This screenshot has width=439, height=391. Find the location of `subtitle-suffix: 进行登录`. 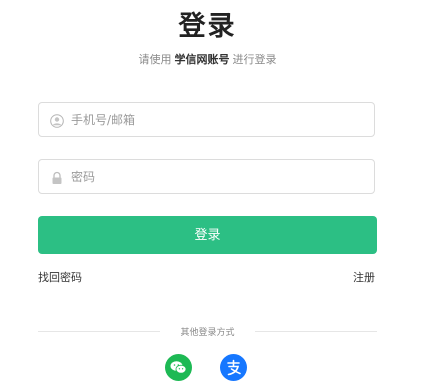

subtitle-suffix: 进行登录 is located at coordinates (254, 59).